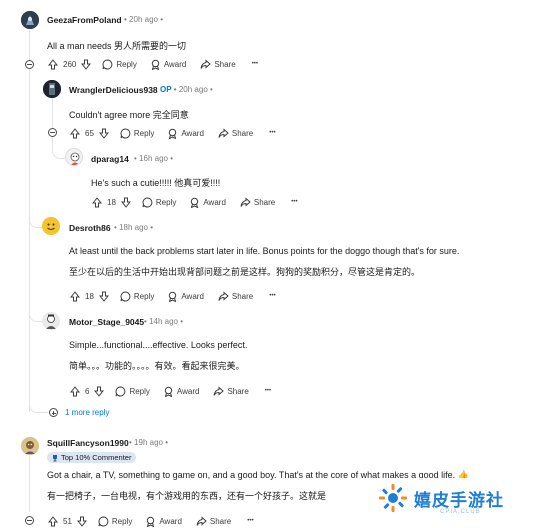 The image size is (550, 528). What do you see at coordinates (154, 158) in the screenshot?
I see `comment-time: • 16h ago •` at bounding box center [154, 158].